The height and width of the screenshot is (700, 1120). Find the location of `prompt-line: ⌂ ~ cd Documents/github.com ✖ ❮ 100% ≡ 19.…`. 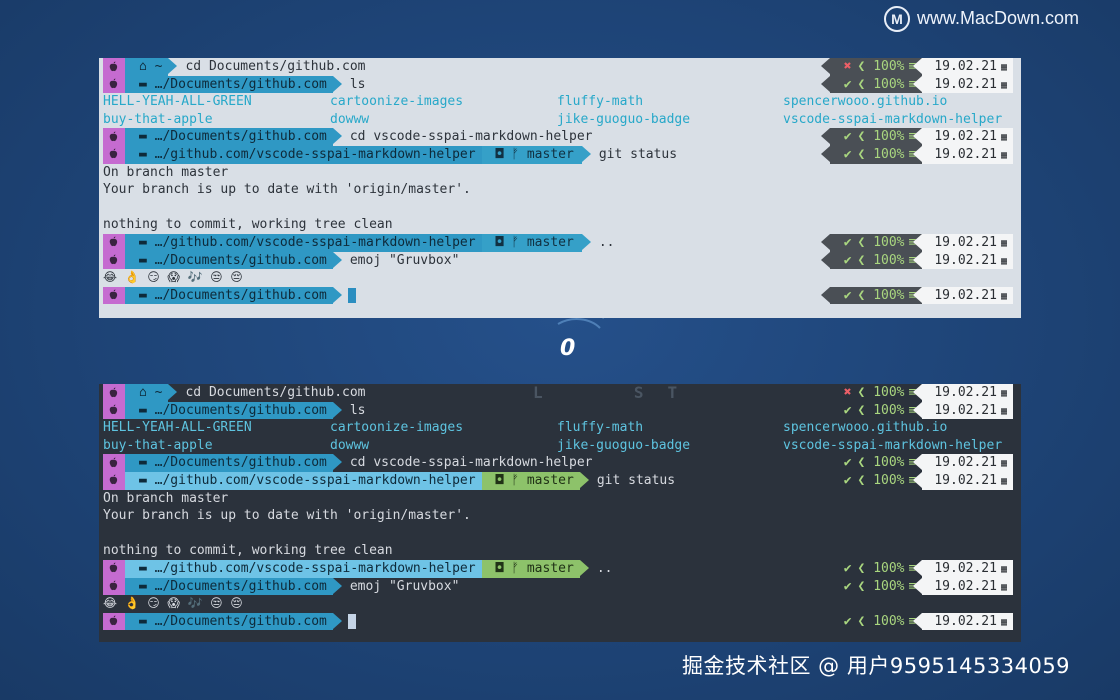

prompt-line: ⌂ ~ cd Documents/github.com ✖ ❮ 100% ≡ 19.… is located at coordinates (560, 67).